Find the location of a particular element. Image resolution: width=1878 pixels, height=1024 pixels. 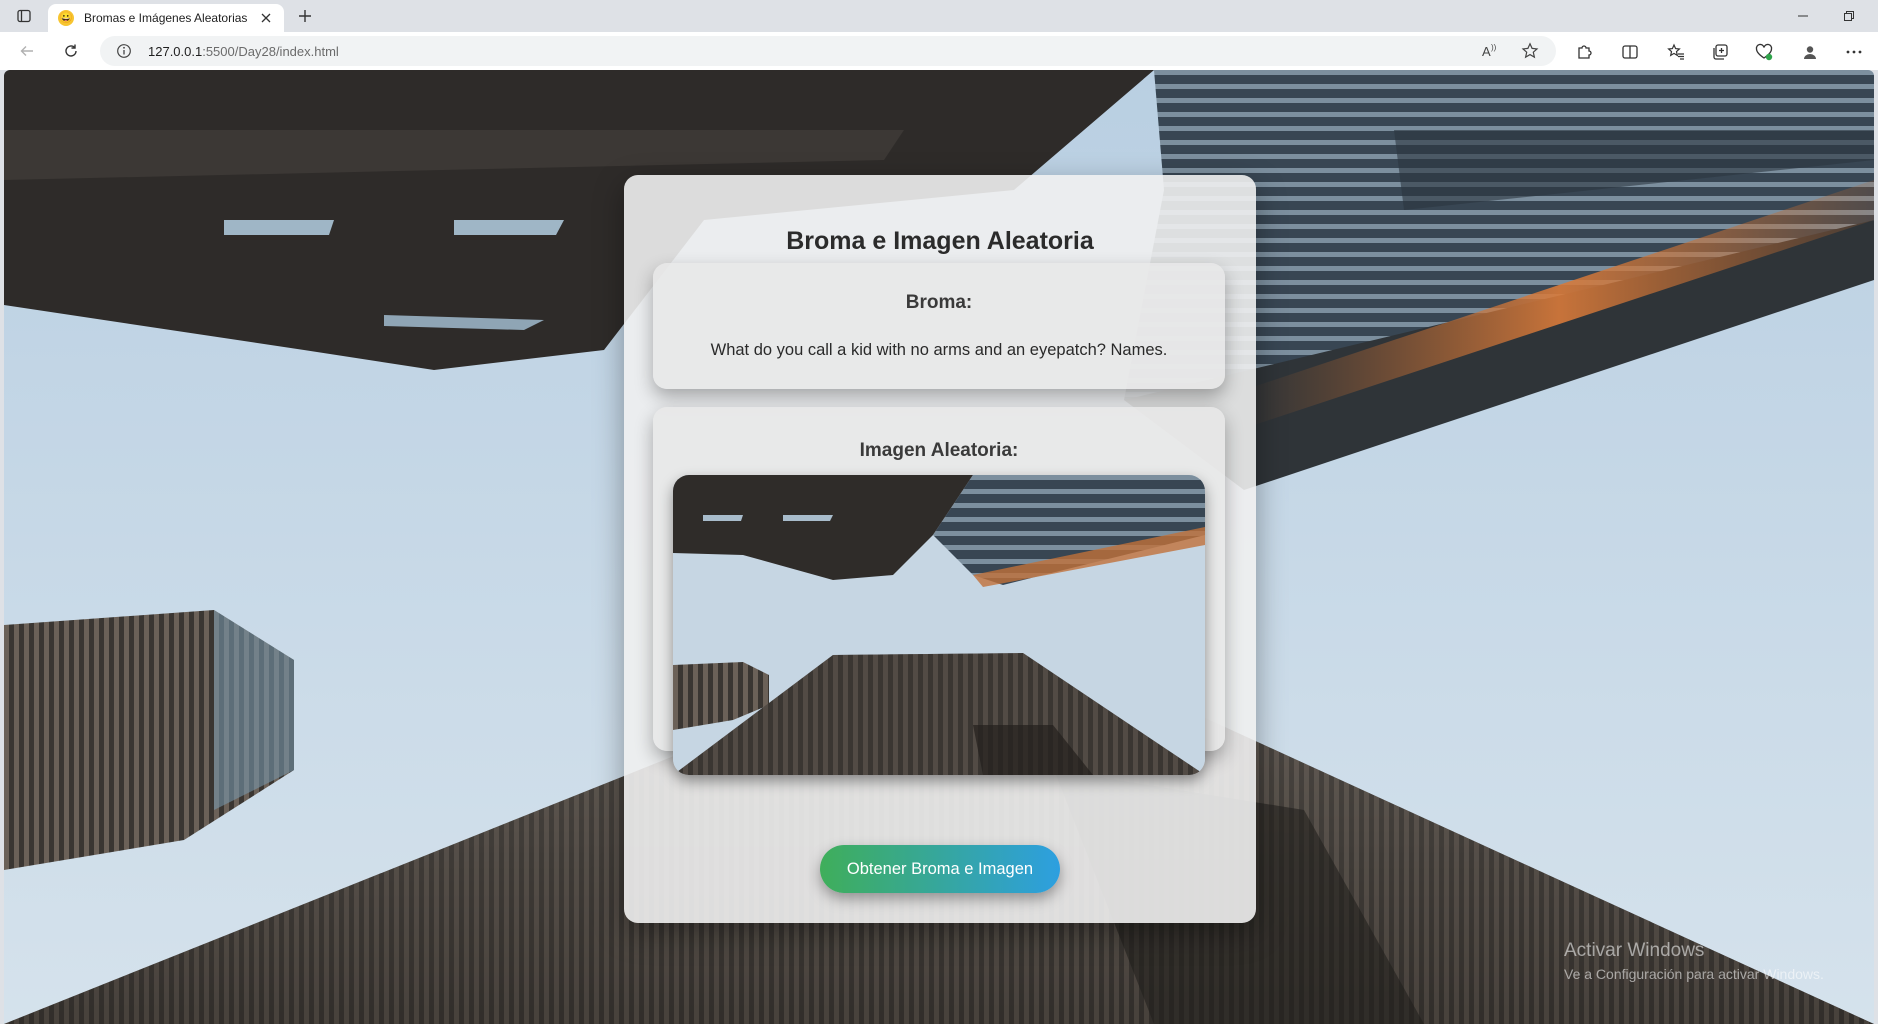

close-icon is located at coordinates (266, 18).